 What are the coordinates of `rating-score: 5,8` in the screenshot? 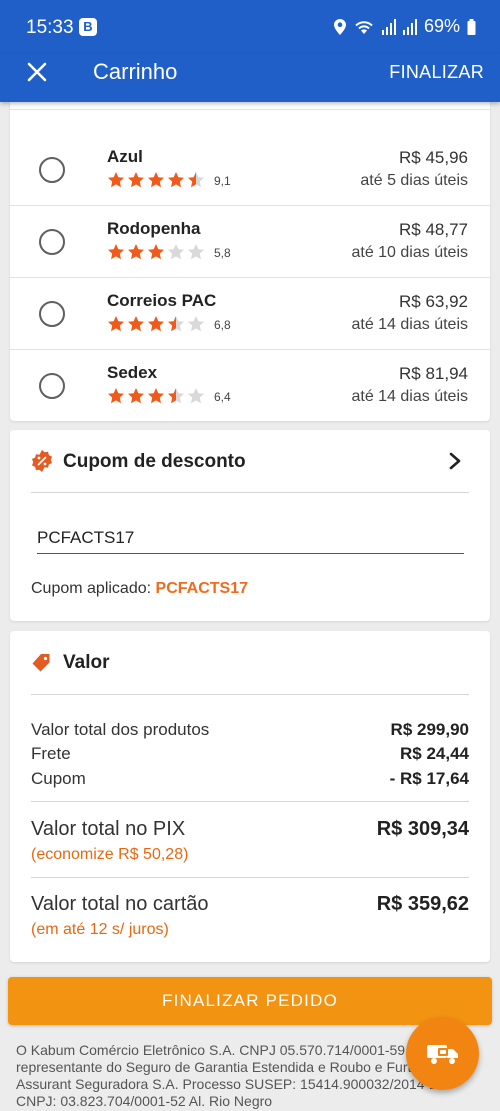 It's located at (222, 253).